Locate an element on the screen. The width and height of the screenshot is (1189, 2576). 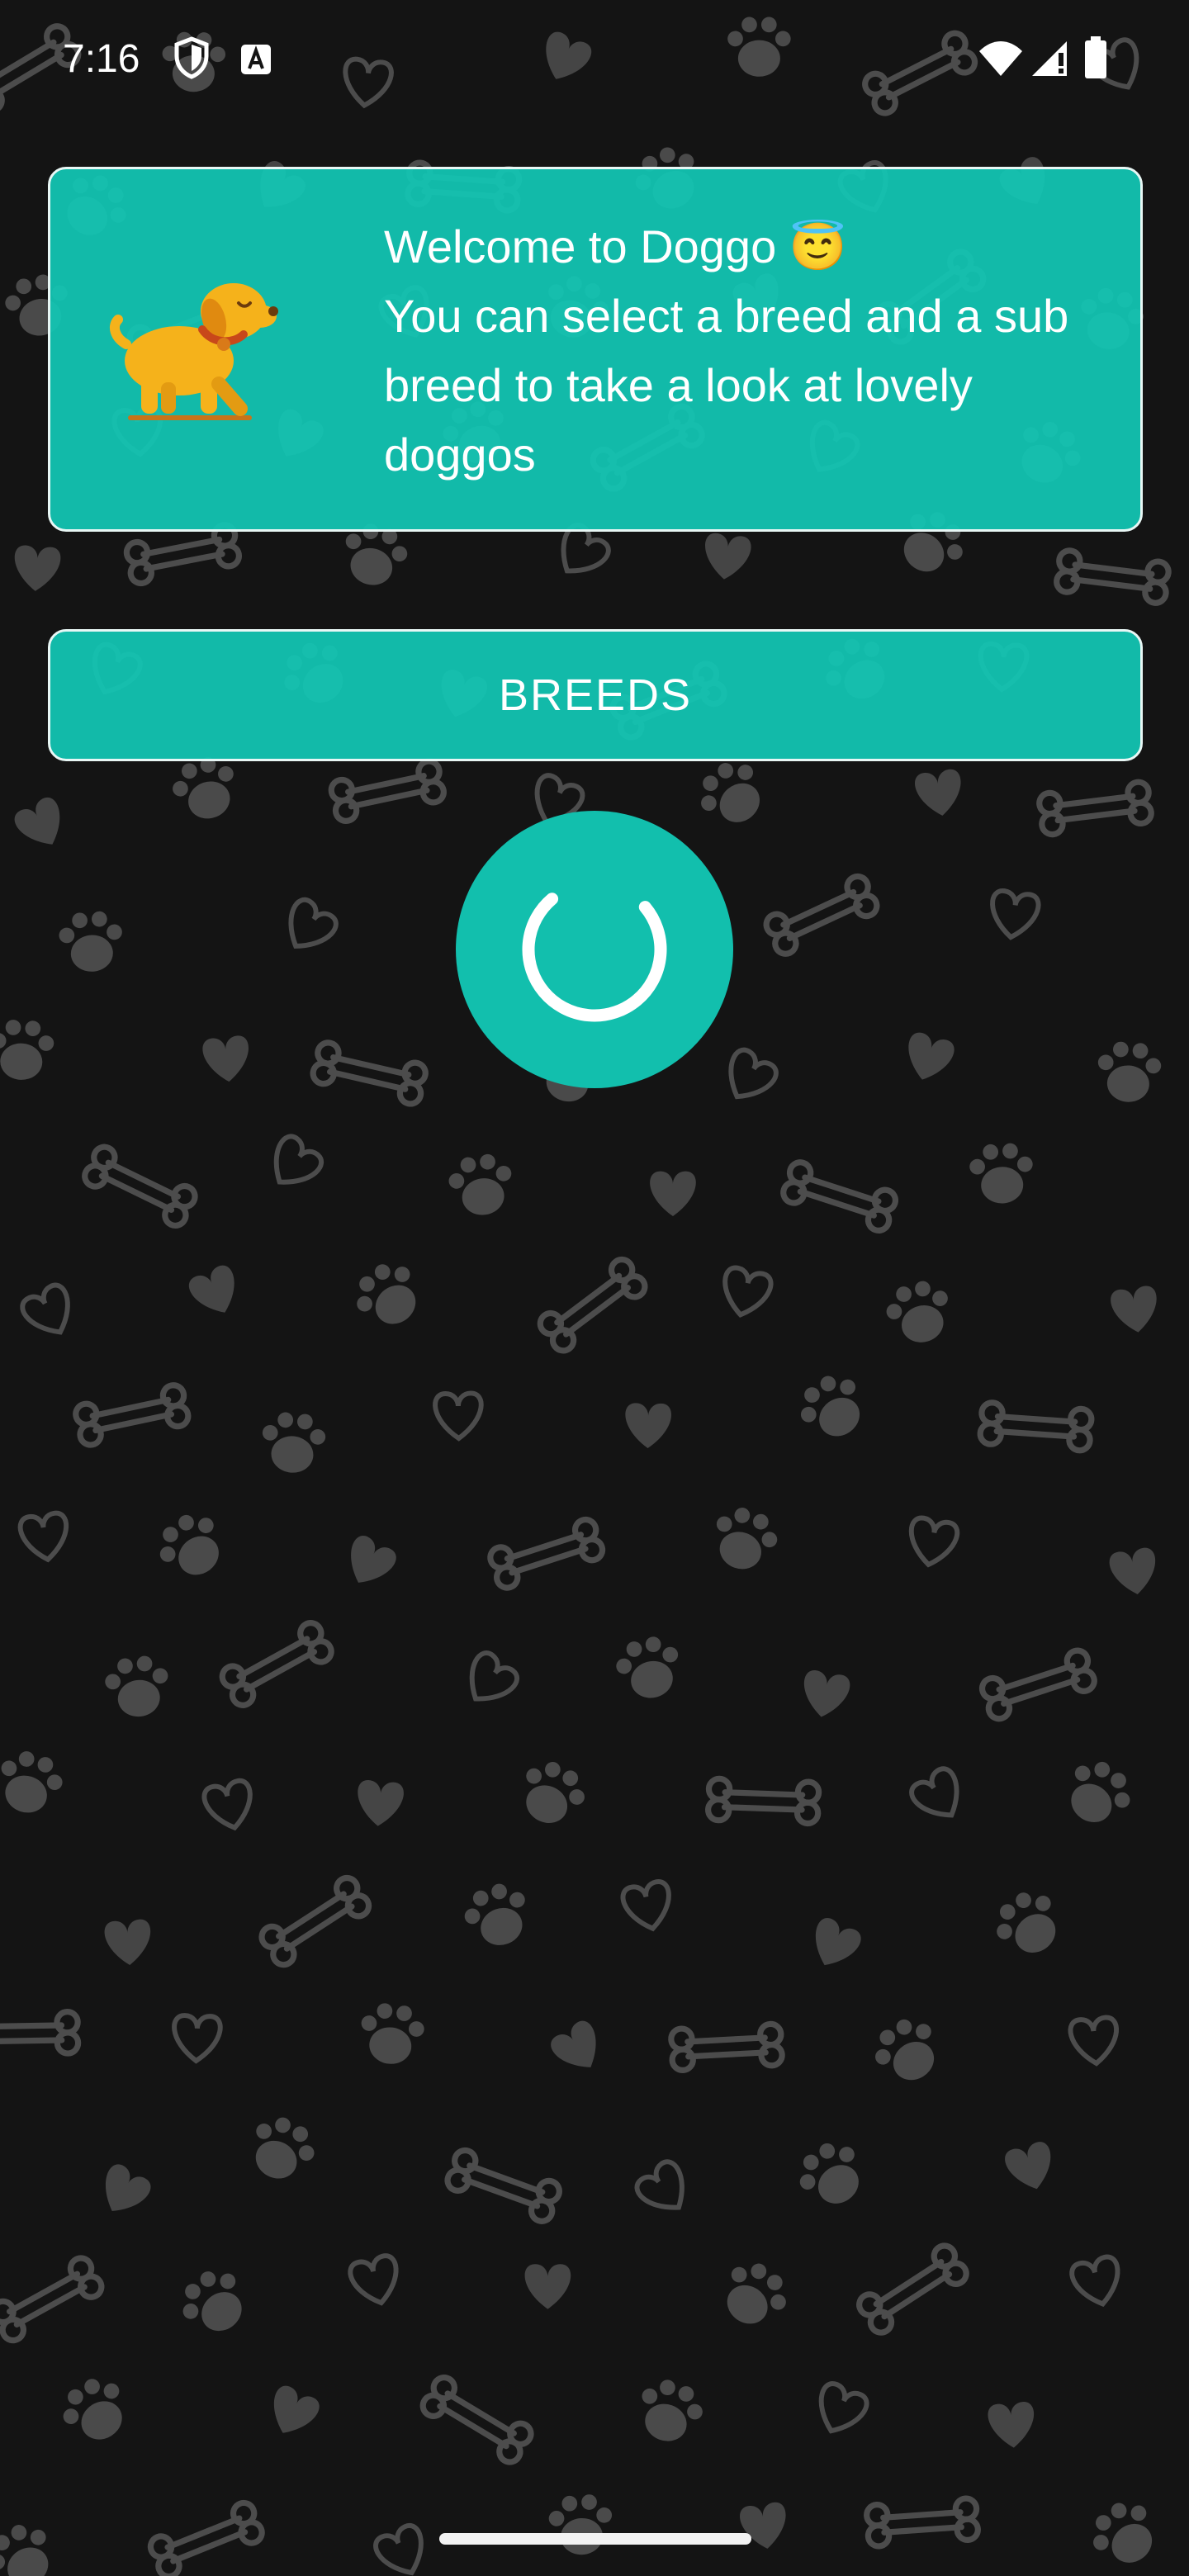
loading-spinner-icon is located at coordinates (594, 957).